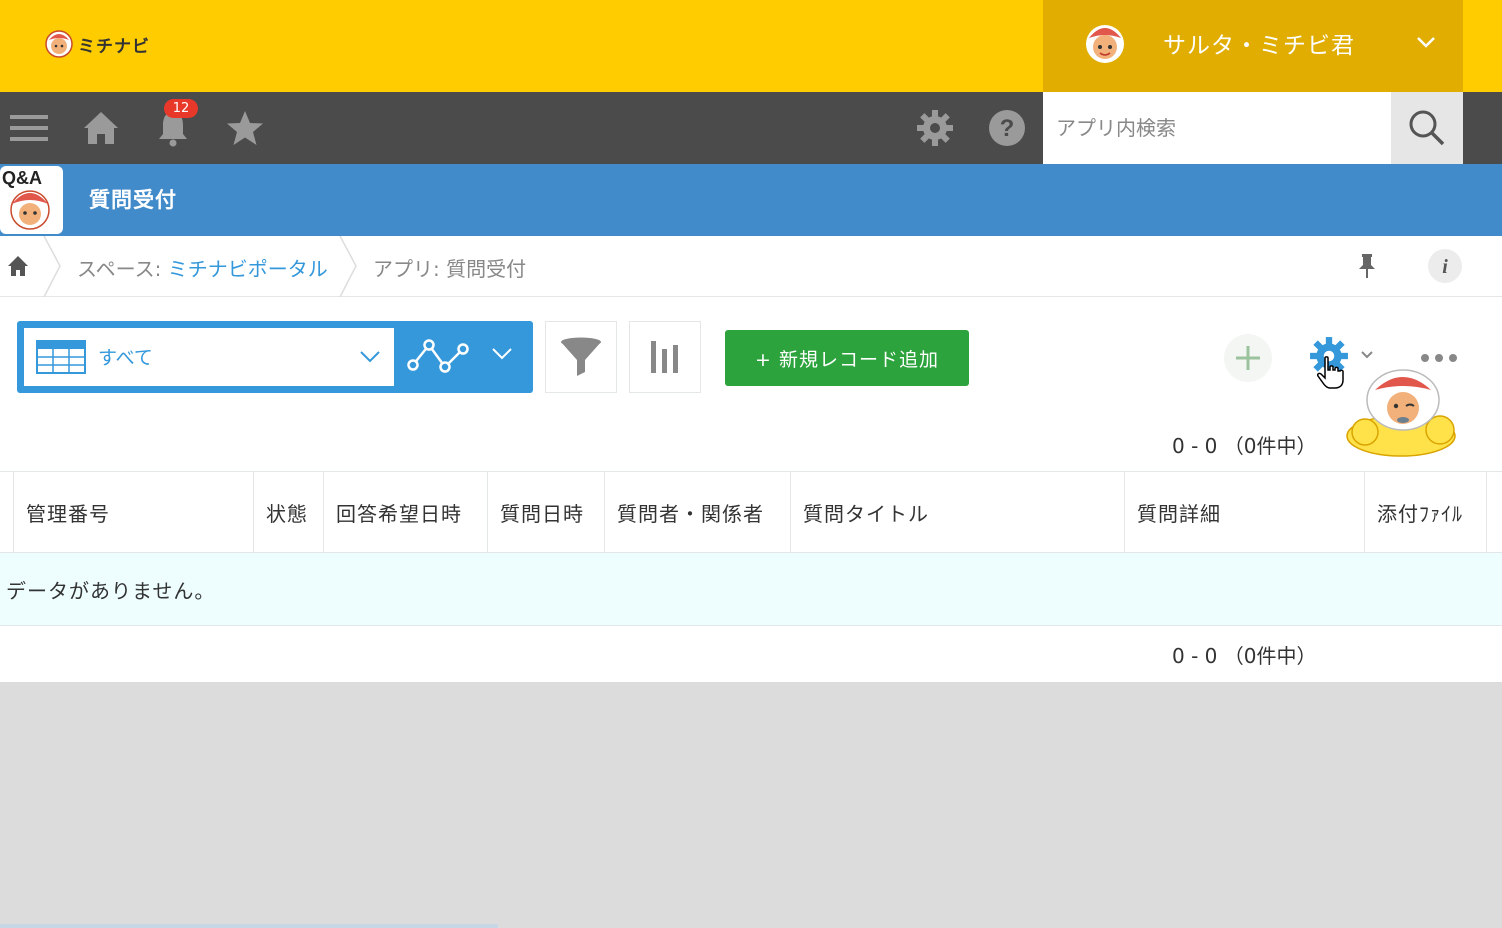 Image resolution: width=1502 pixels, height=928 pixels. What do you see at coordinates (133, 200) in the screenshot?
I see `app-title: 質問受付` at bounding box center [133, 200].